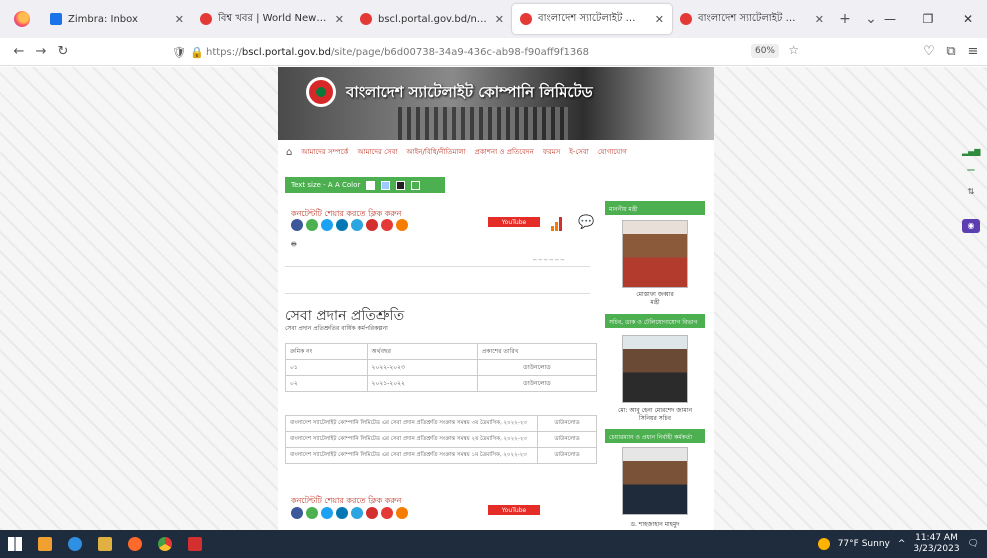 This screenshot has height=558, width=987. Describe the element at coordinates (968, 19) in the screenshot. I see `close-window-button: ✕` at that location.